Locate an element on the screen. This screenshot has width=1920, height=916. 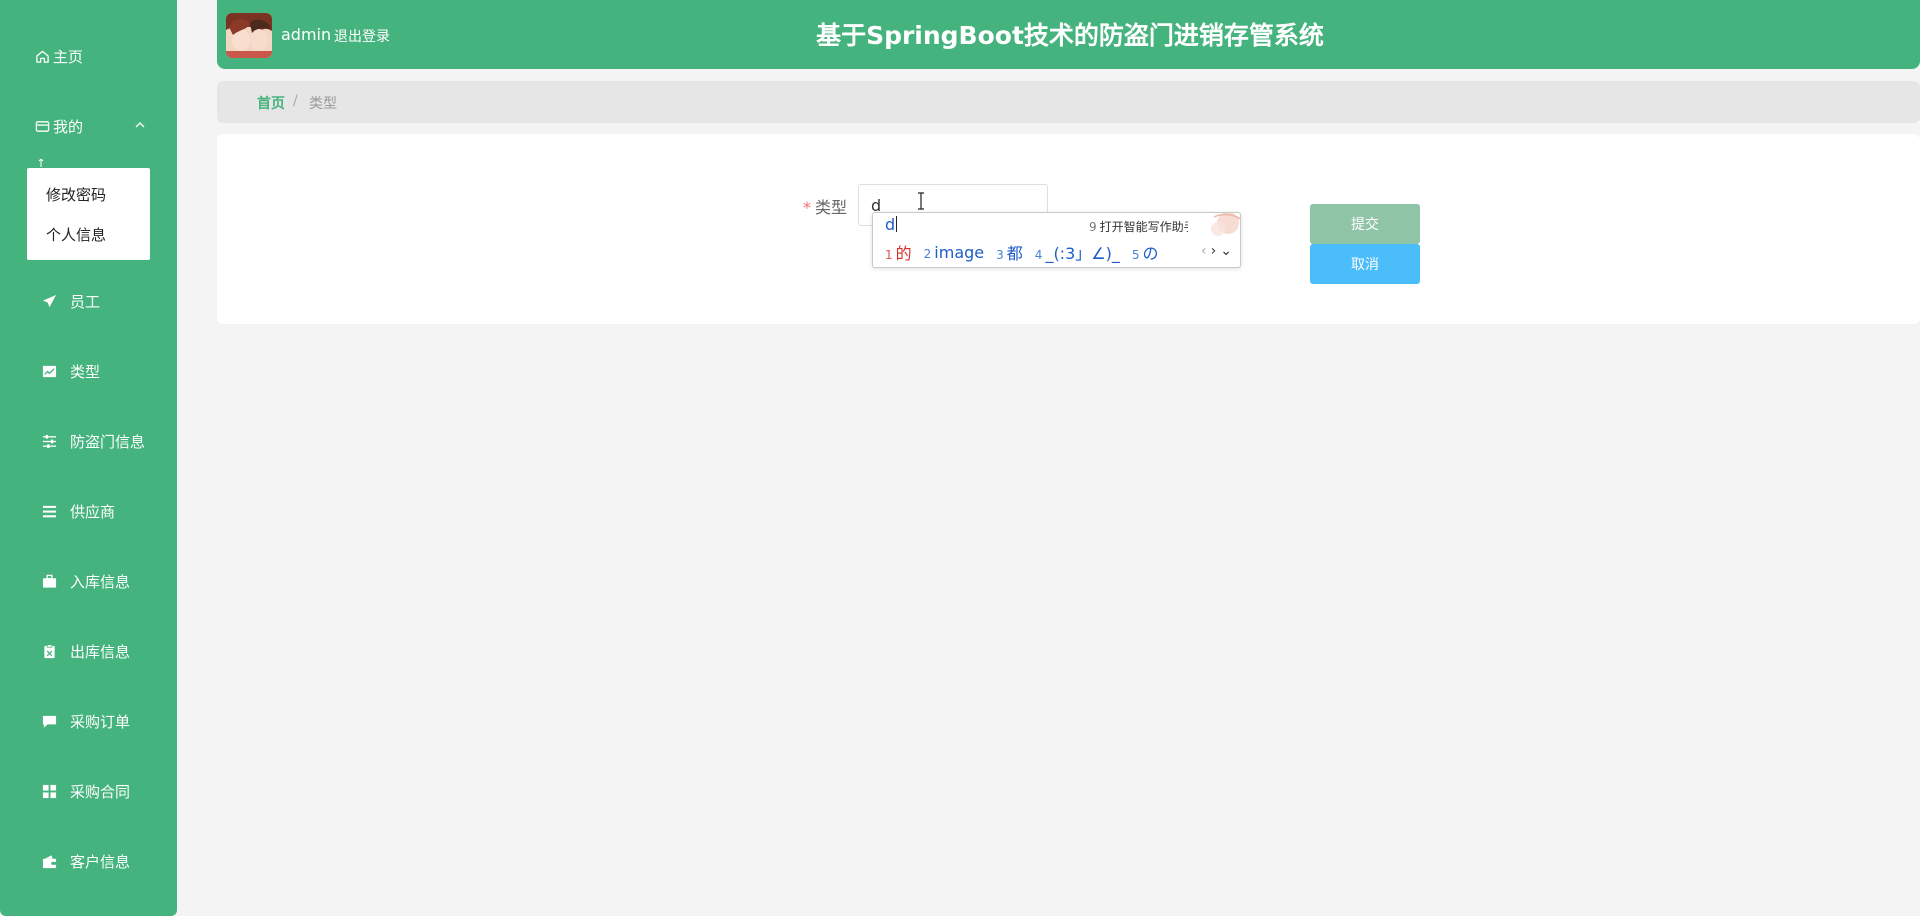
sidebar-item-label: 供应商 is located at coordinates (93, 511).